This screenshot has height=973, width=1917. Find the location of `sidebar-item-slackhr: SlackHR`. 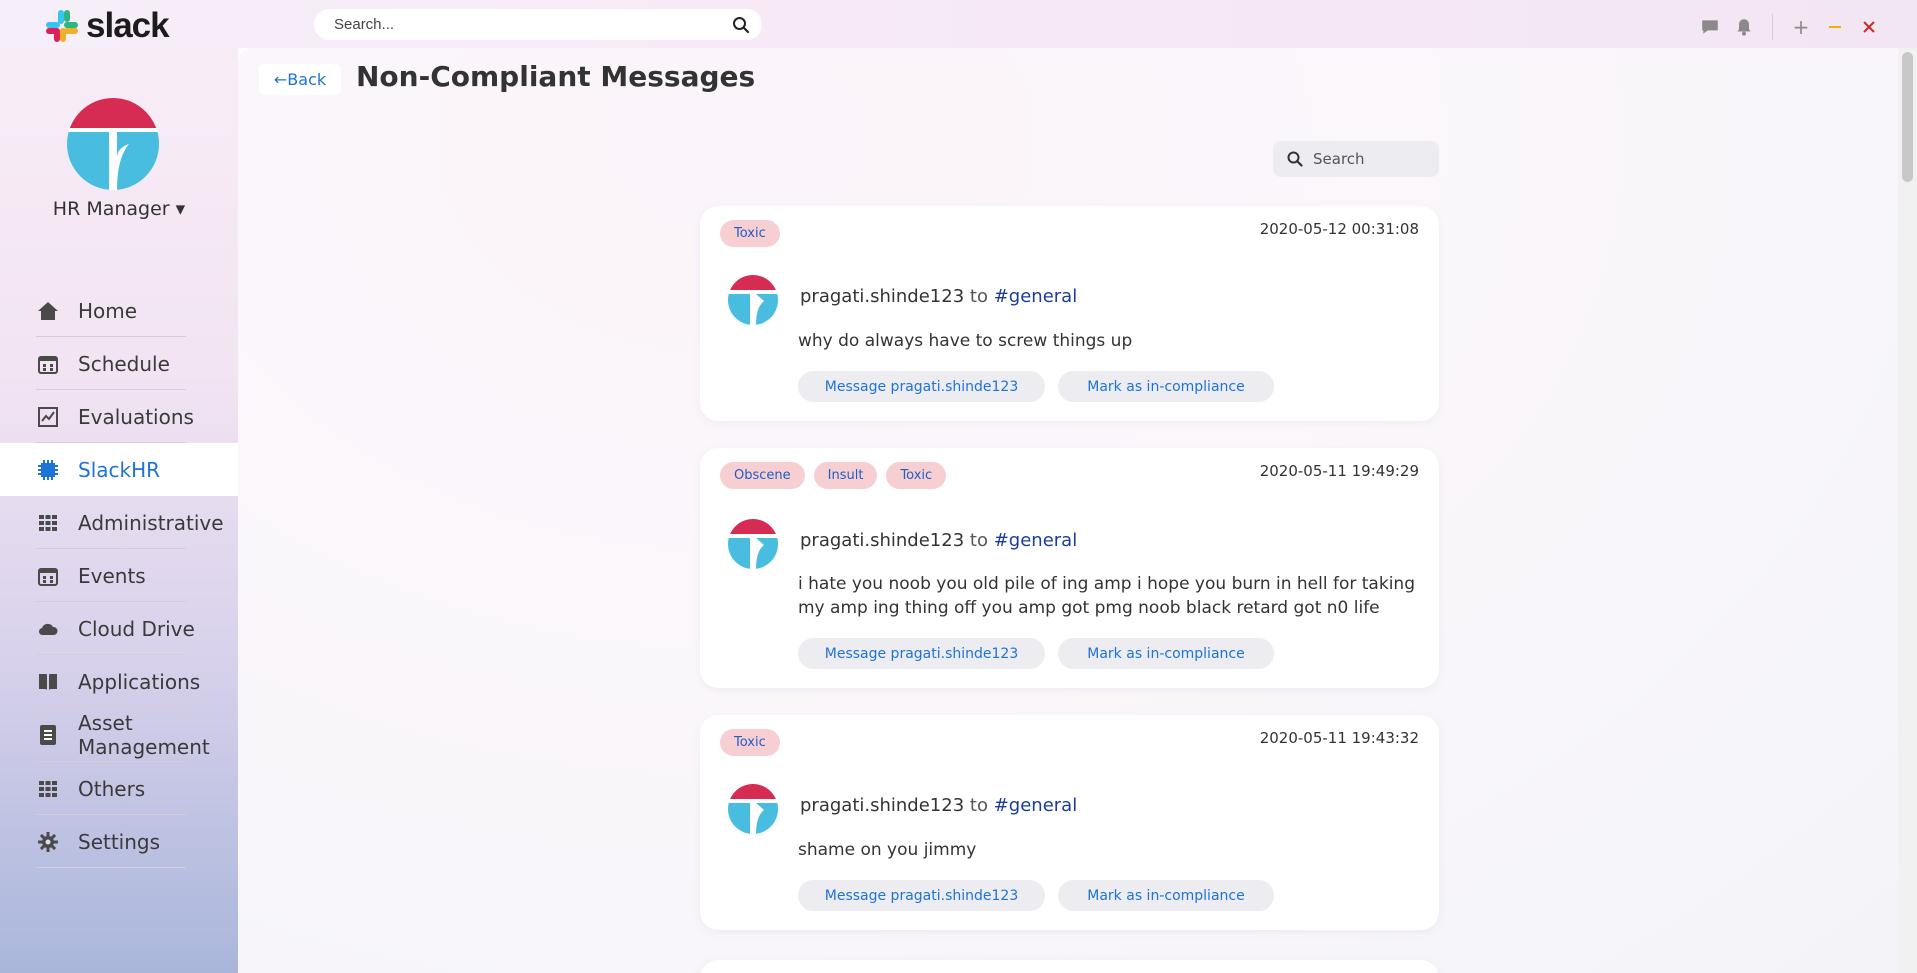

sidebar-item-slackhr: SlackHR is located at coordinates (119, 469).